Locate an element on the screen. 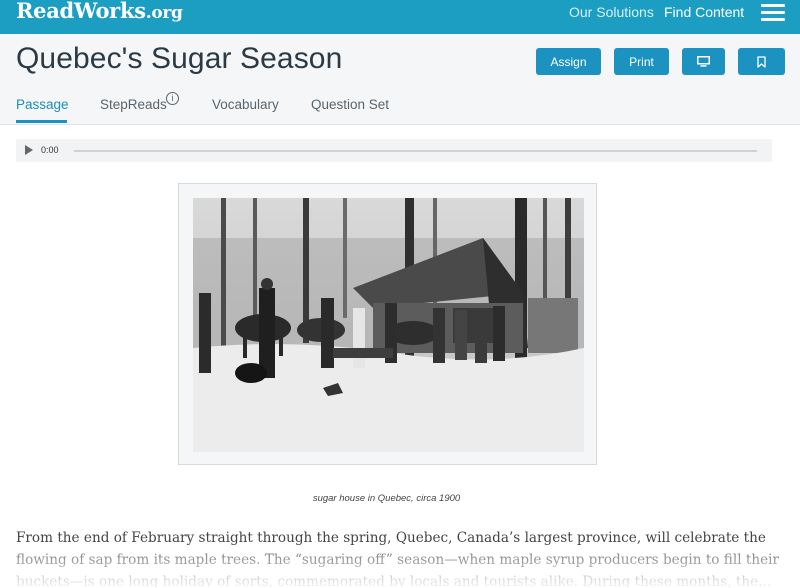 This screenshot has width=800, height=588. audio-progress-bar is located at coordinates (415, 151).